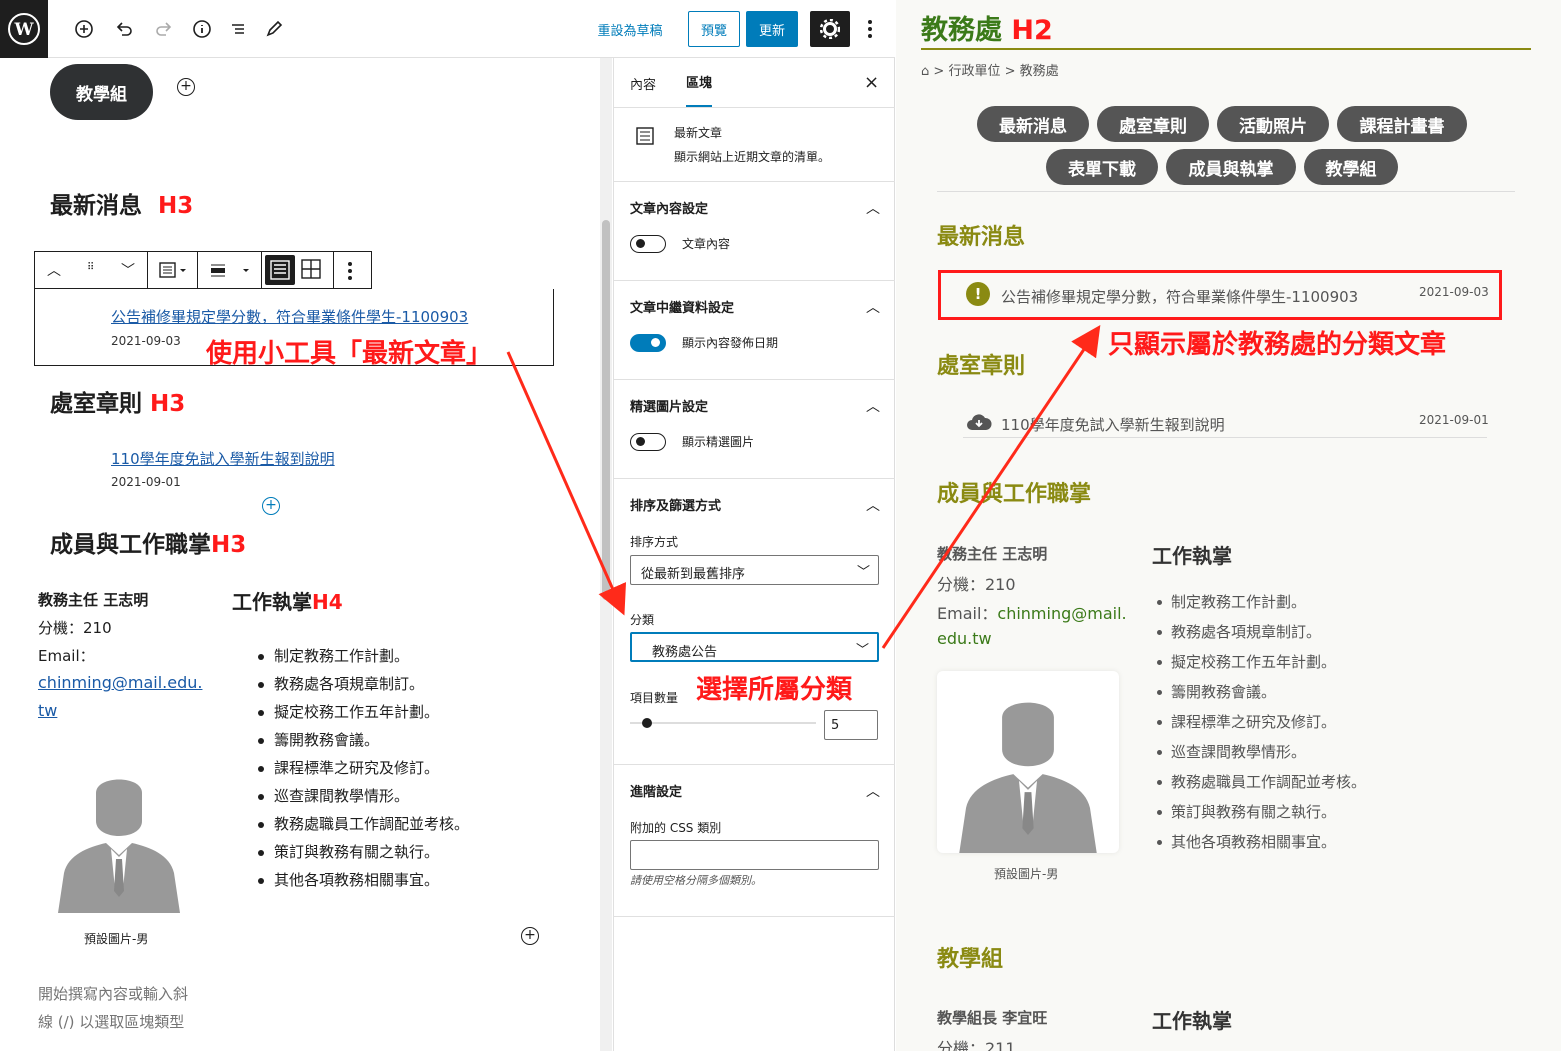  I want to click on toggle-featured-image, so click(648, 442).